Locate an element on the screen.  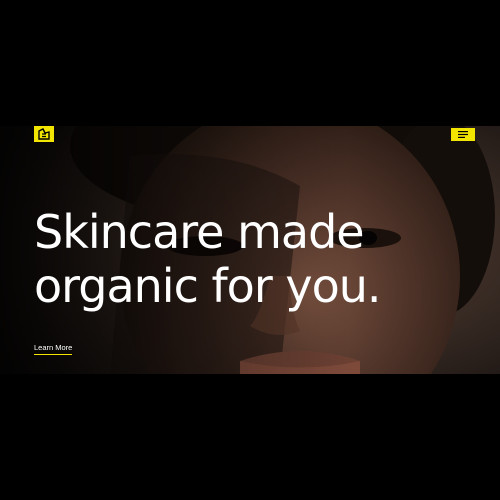
menu-button is located at coordinates (463, 134).